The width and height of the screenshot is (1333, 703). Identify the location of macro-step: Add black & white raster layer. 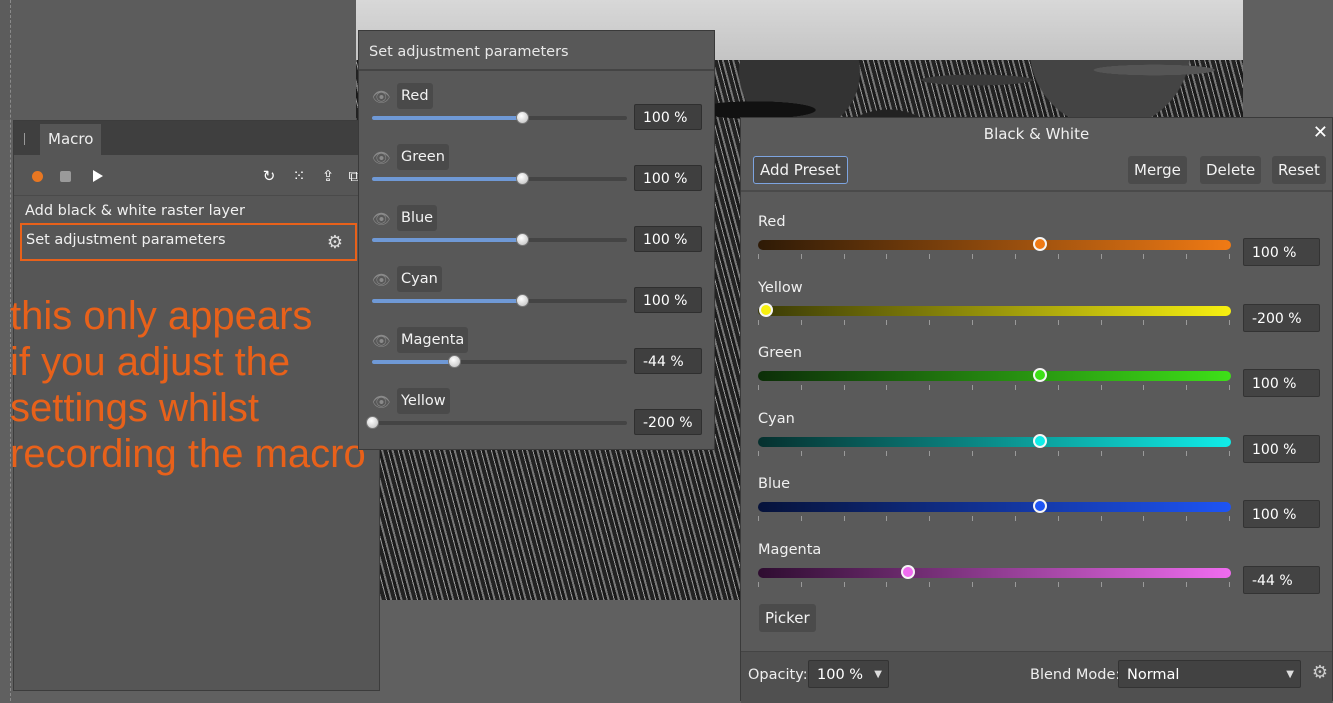
(135, 211).